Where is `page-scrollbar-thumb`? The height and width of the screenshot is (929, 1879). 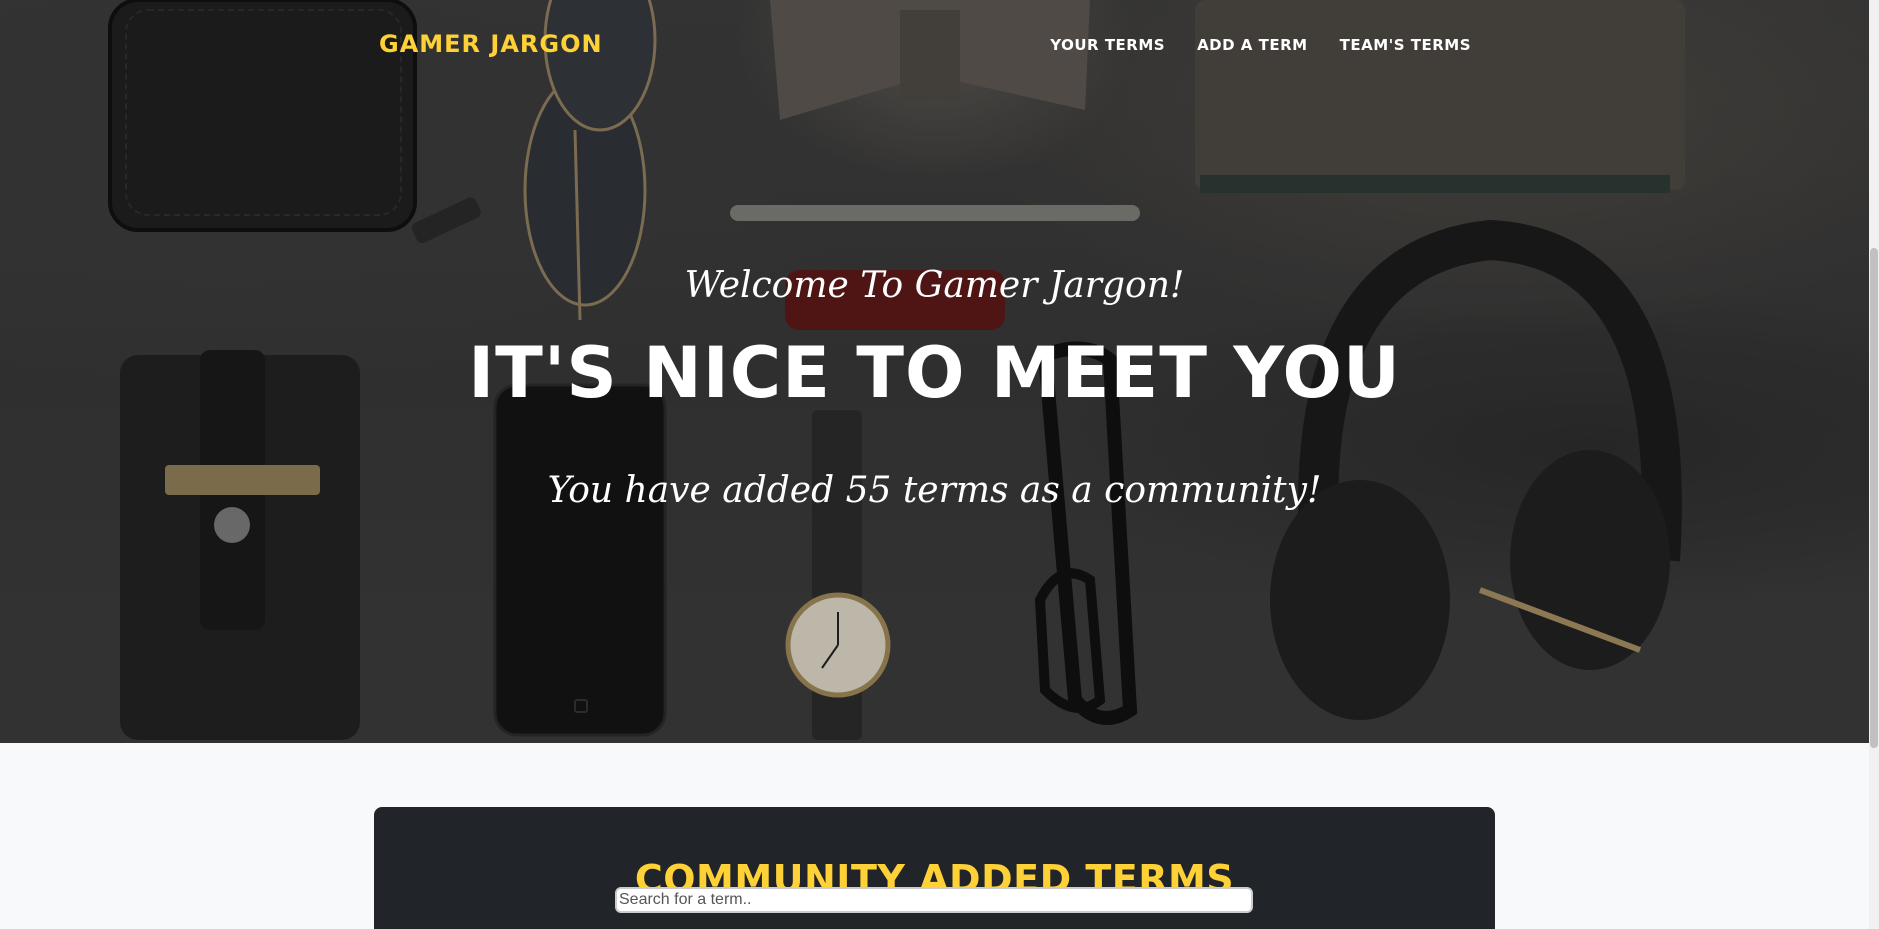
page-scrollbar-thumb is located at coordinates (1874, 498).